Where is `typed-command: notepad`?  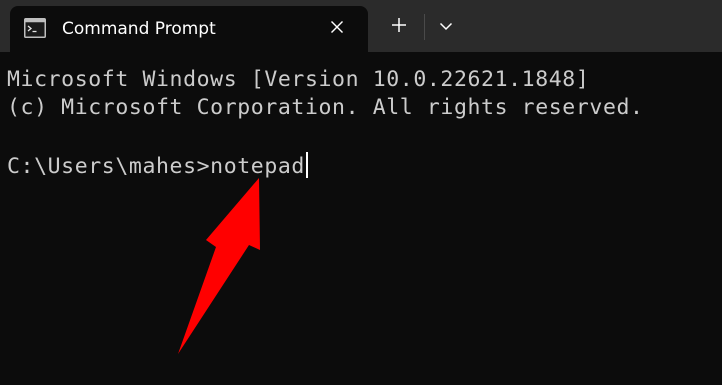
typed-command: notepad is located at coordinates (257, 166).